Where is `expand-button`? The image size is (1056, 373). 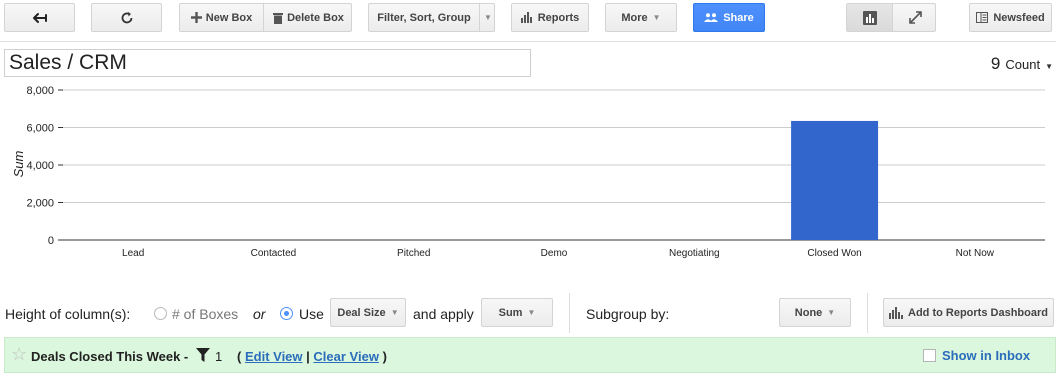
expand-button is located at coordinates (915, 17).